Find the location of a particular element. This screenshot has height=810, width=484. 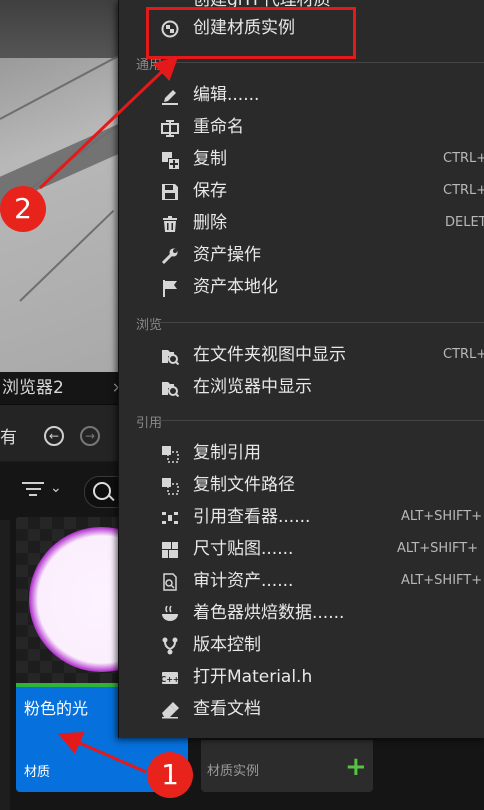

chevron-down-icon: ⌄ is located at coordinates (56, 488).